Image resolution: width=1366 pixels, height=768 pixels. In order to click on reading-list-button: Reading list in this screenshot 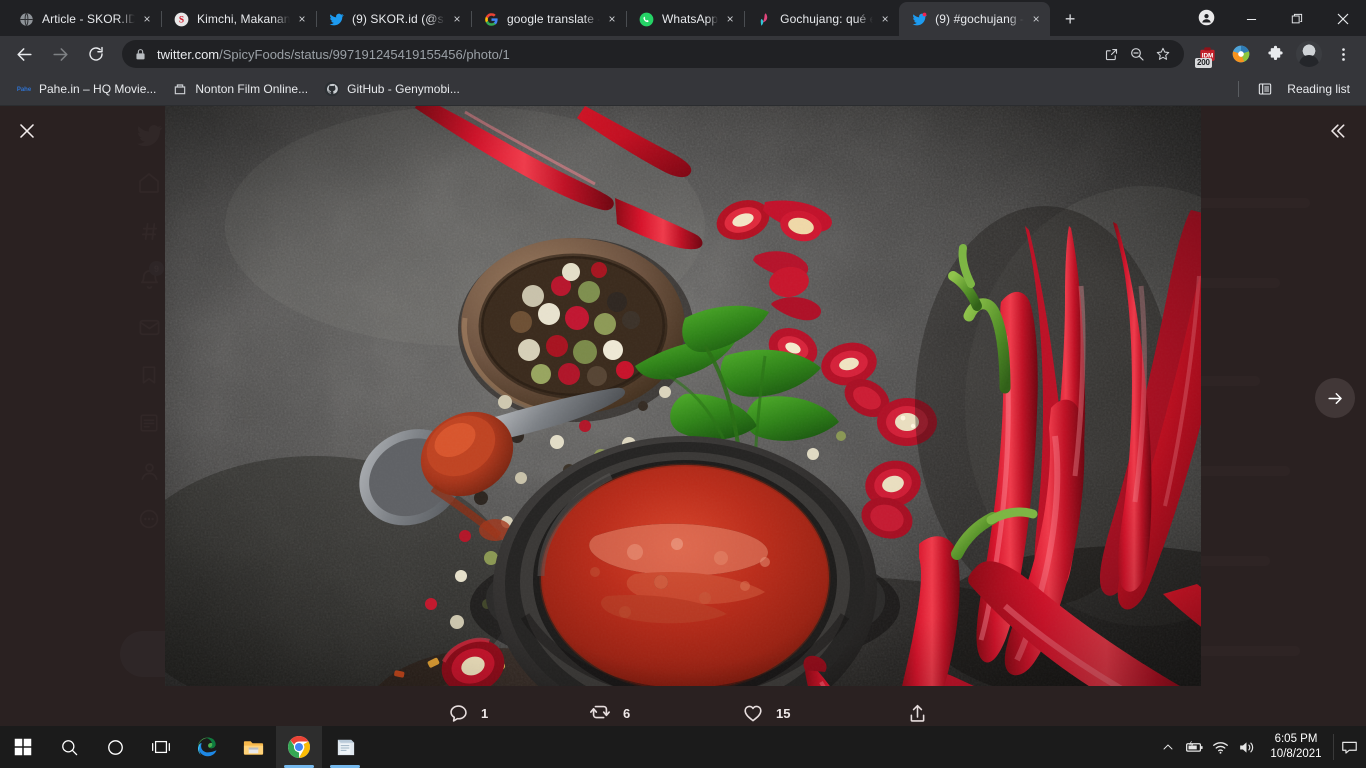, I will do `click(1303, 89)`.